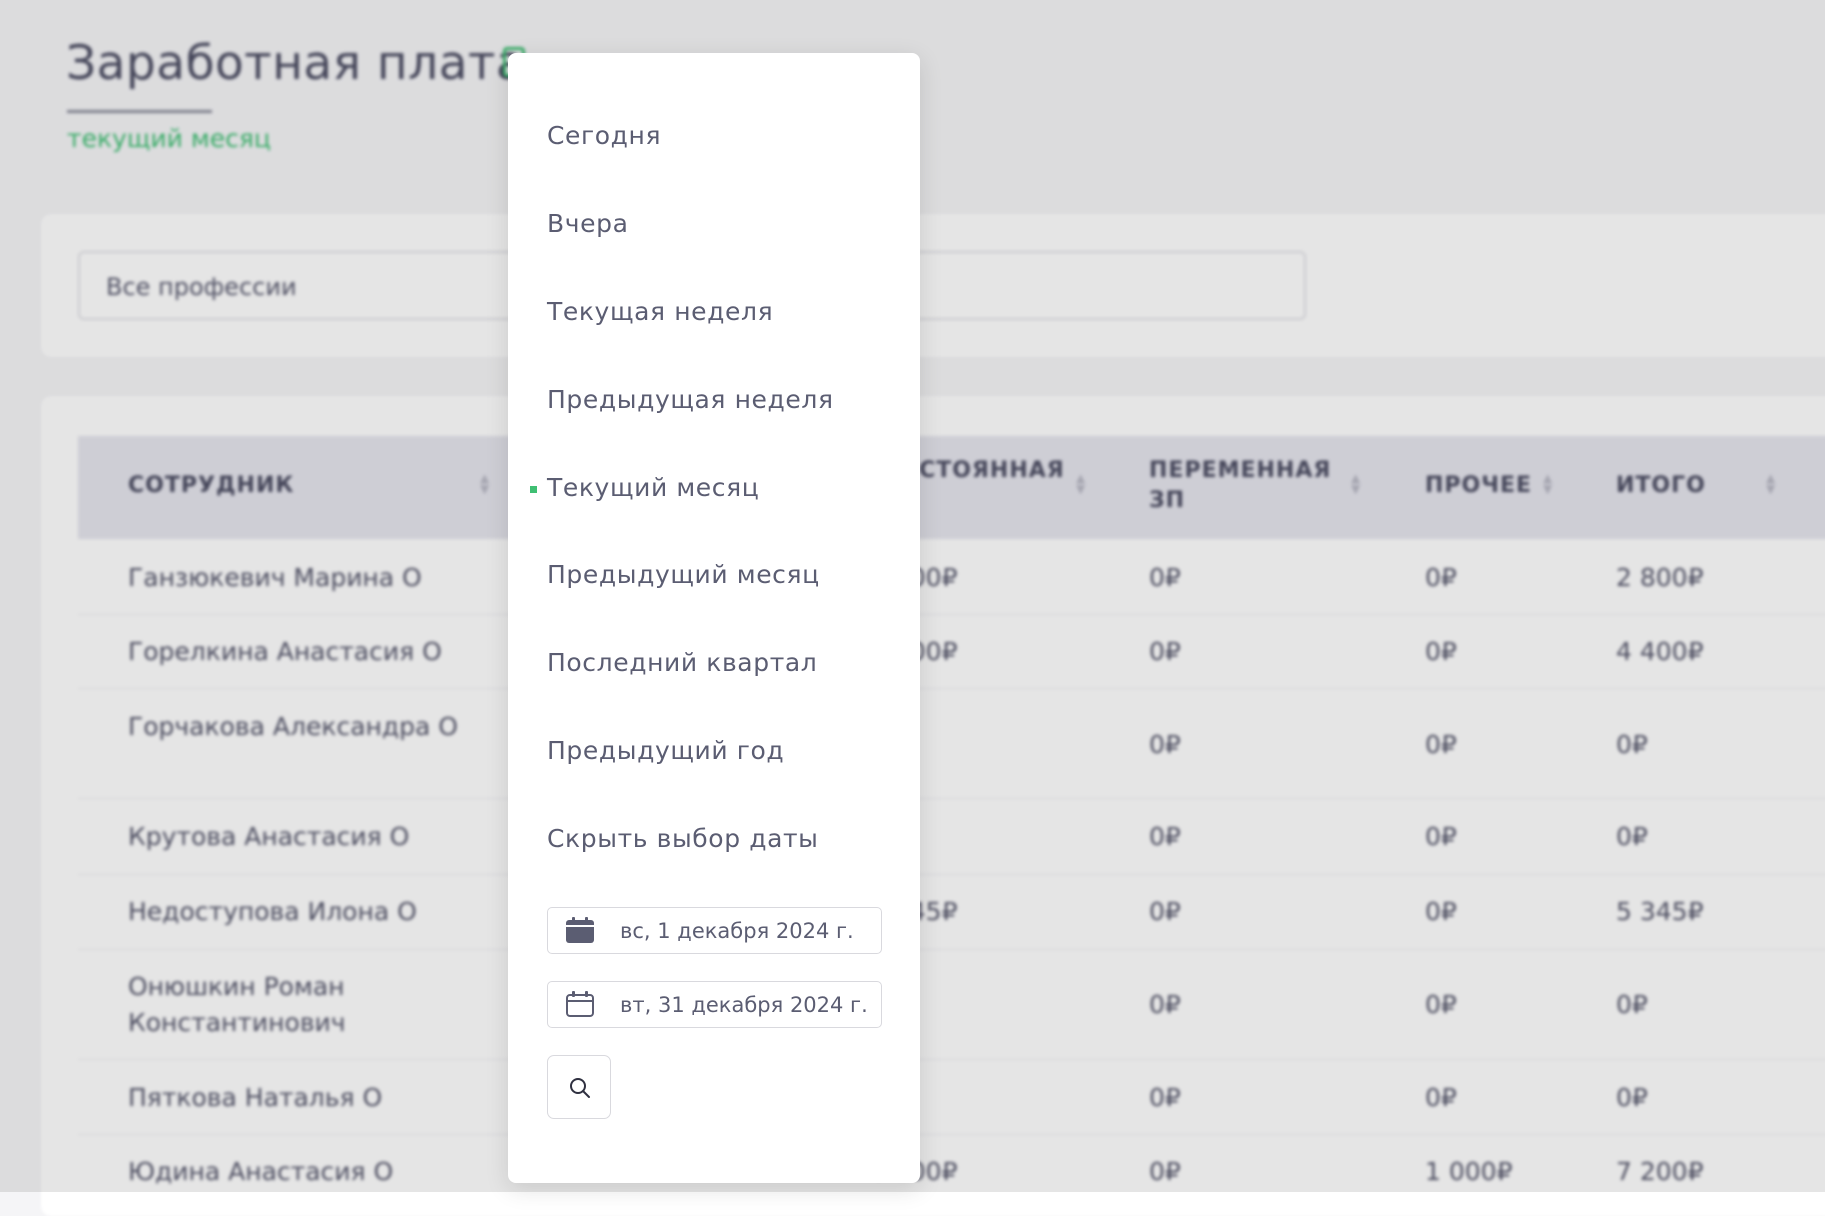  I want to click on search-icon, so click(580, 1088).